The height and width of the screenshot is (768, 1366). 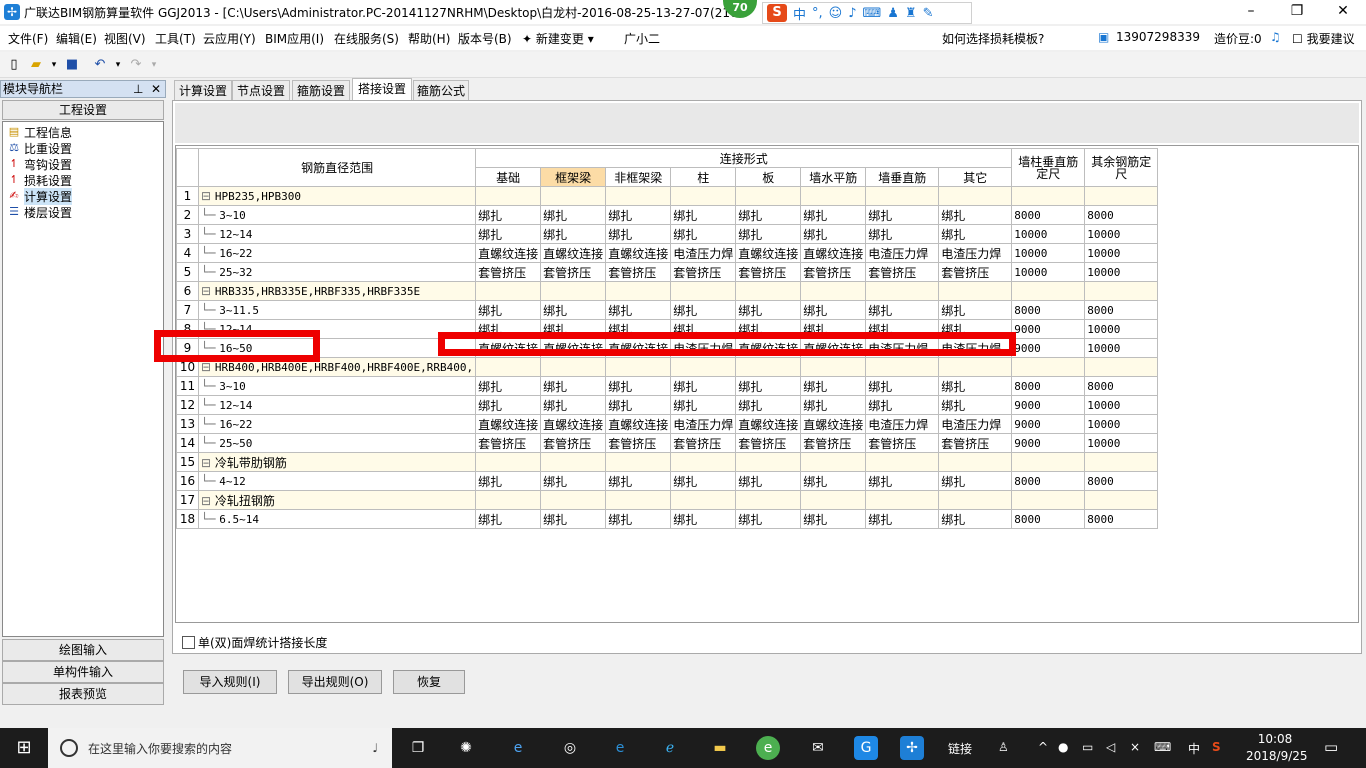 What do you see at coordinates (1343, 12) in the screenshot?
I see `close-button: ✕` at bounding box center [1343, 12].